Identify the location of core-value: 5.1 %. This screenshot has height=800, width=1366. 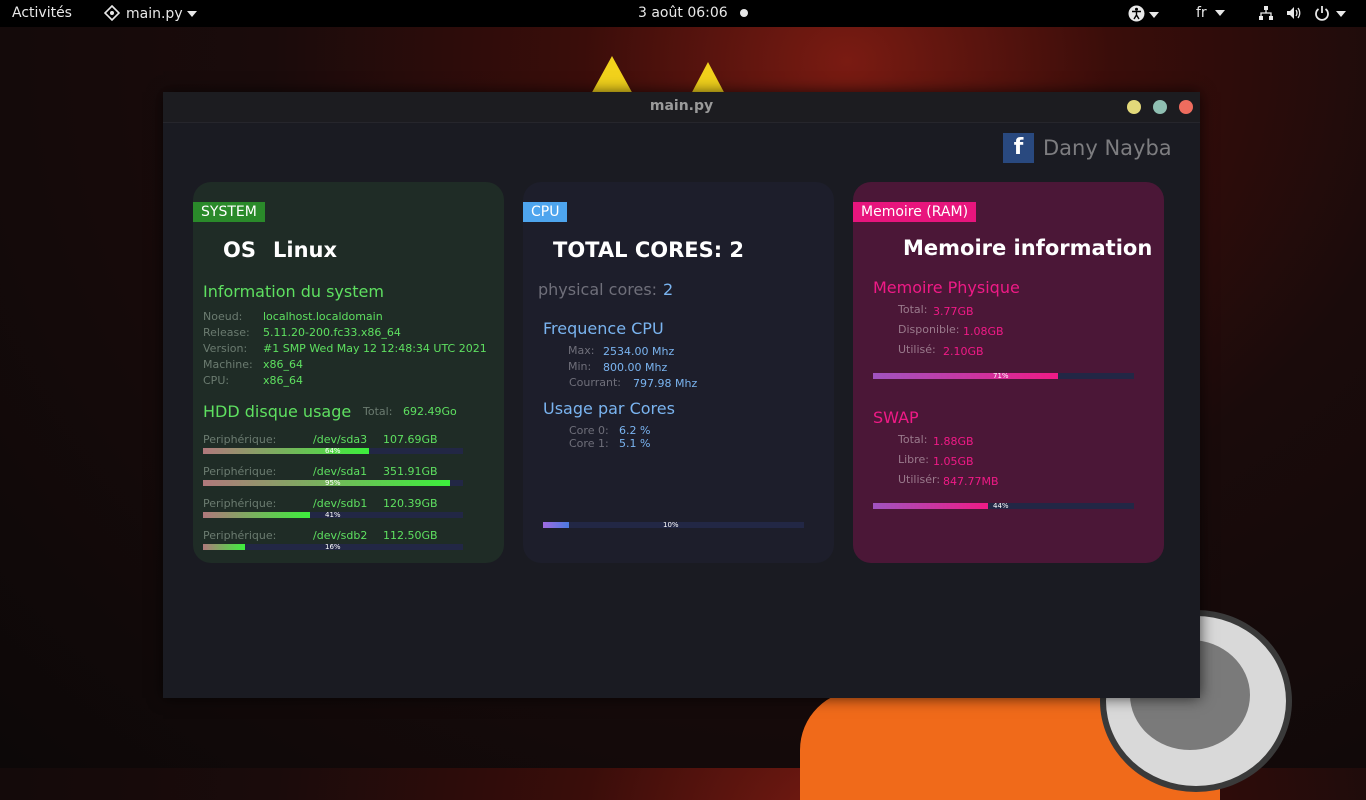
(635, 443).